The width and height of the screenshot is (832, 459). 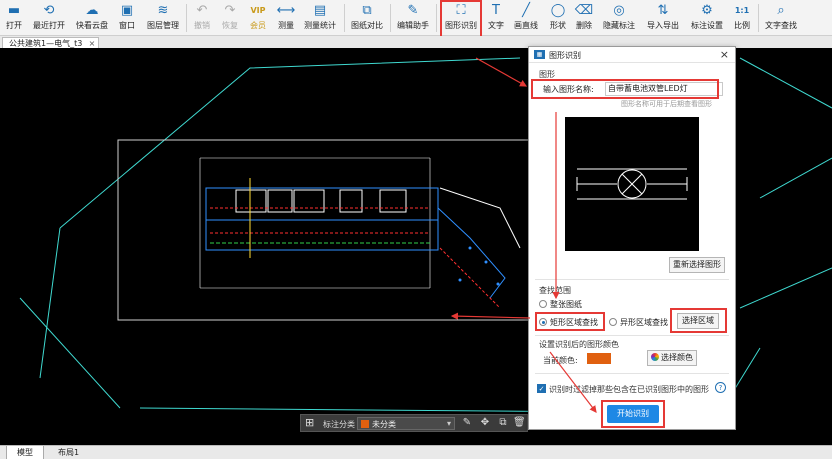 I want to click on edit-assistant-button: ✎ 编辑助手, so click(x=413, y=18).